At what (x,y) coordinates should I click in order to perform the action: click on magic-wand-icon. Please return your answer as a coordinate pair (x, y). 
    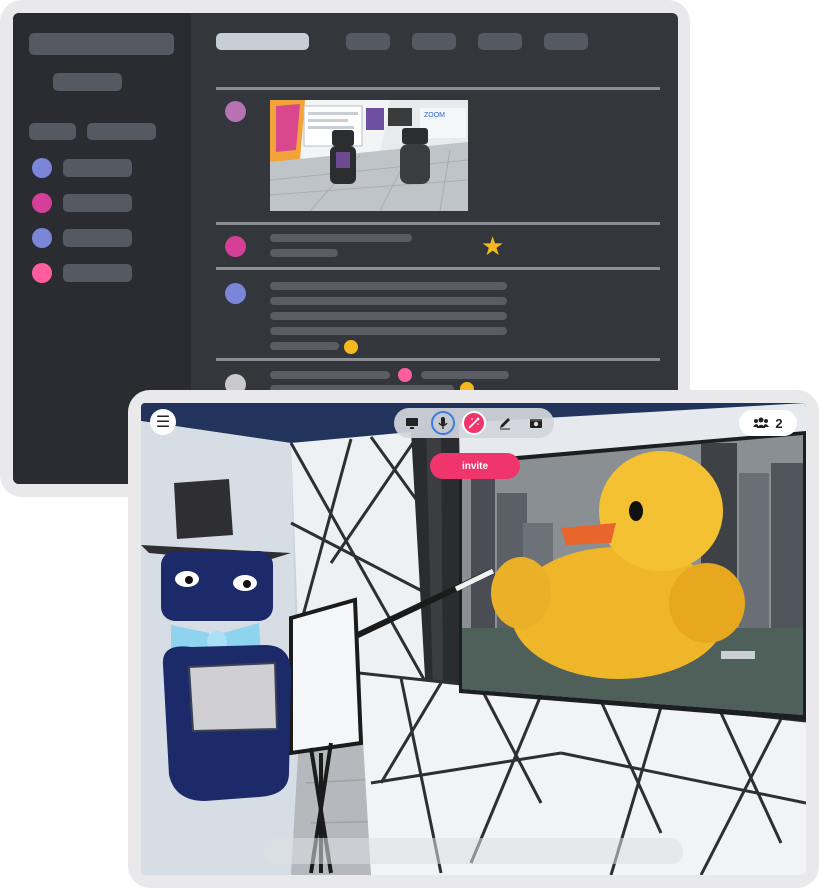
    Looking at the image, I should click on (474, 423).